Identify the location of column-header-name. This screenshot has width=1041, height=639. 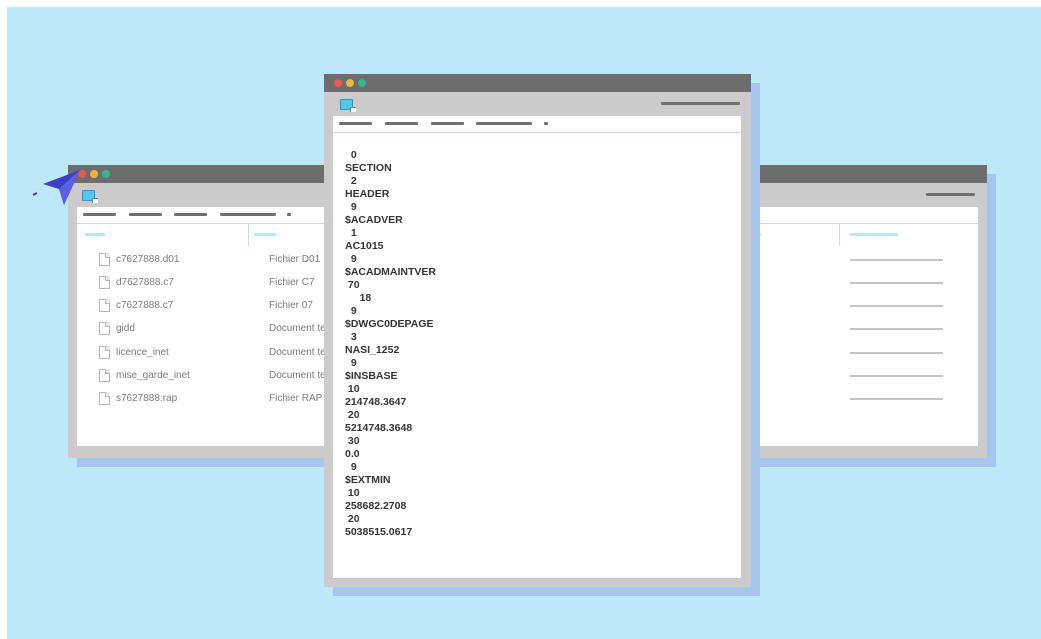
(95, 234).